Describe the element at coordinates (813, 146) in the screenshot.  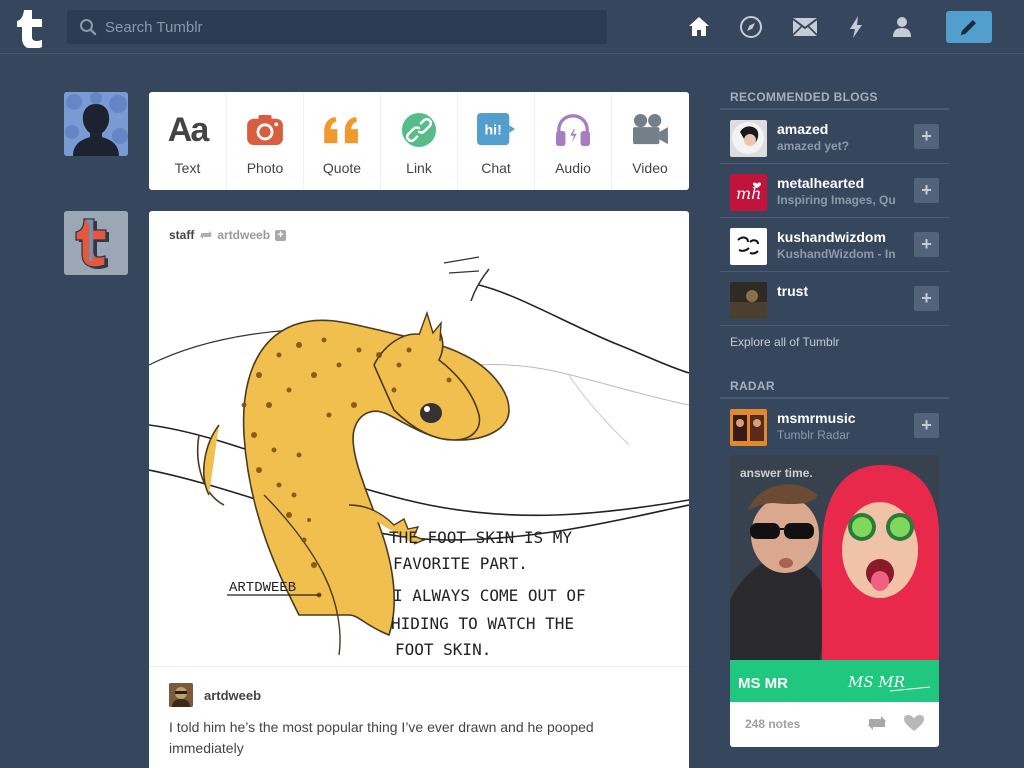
I see `blog-subtitle: amazed yet?` at that location.